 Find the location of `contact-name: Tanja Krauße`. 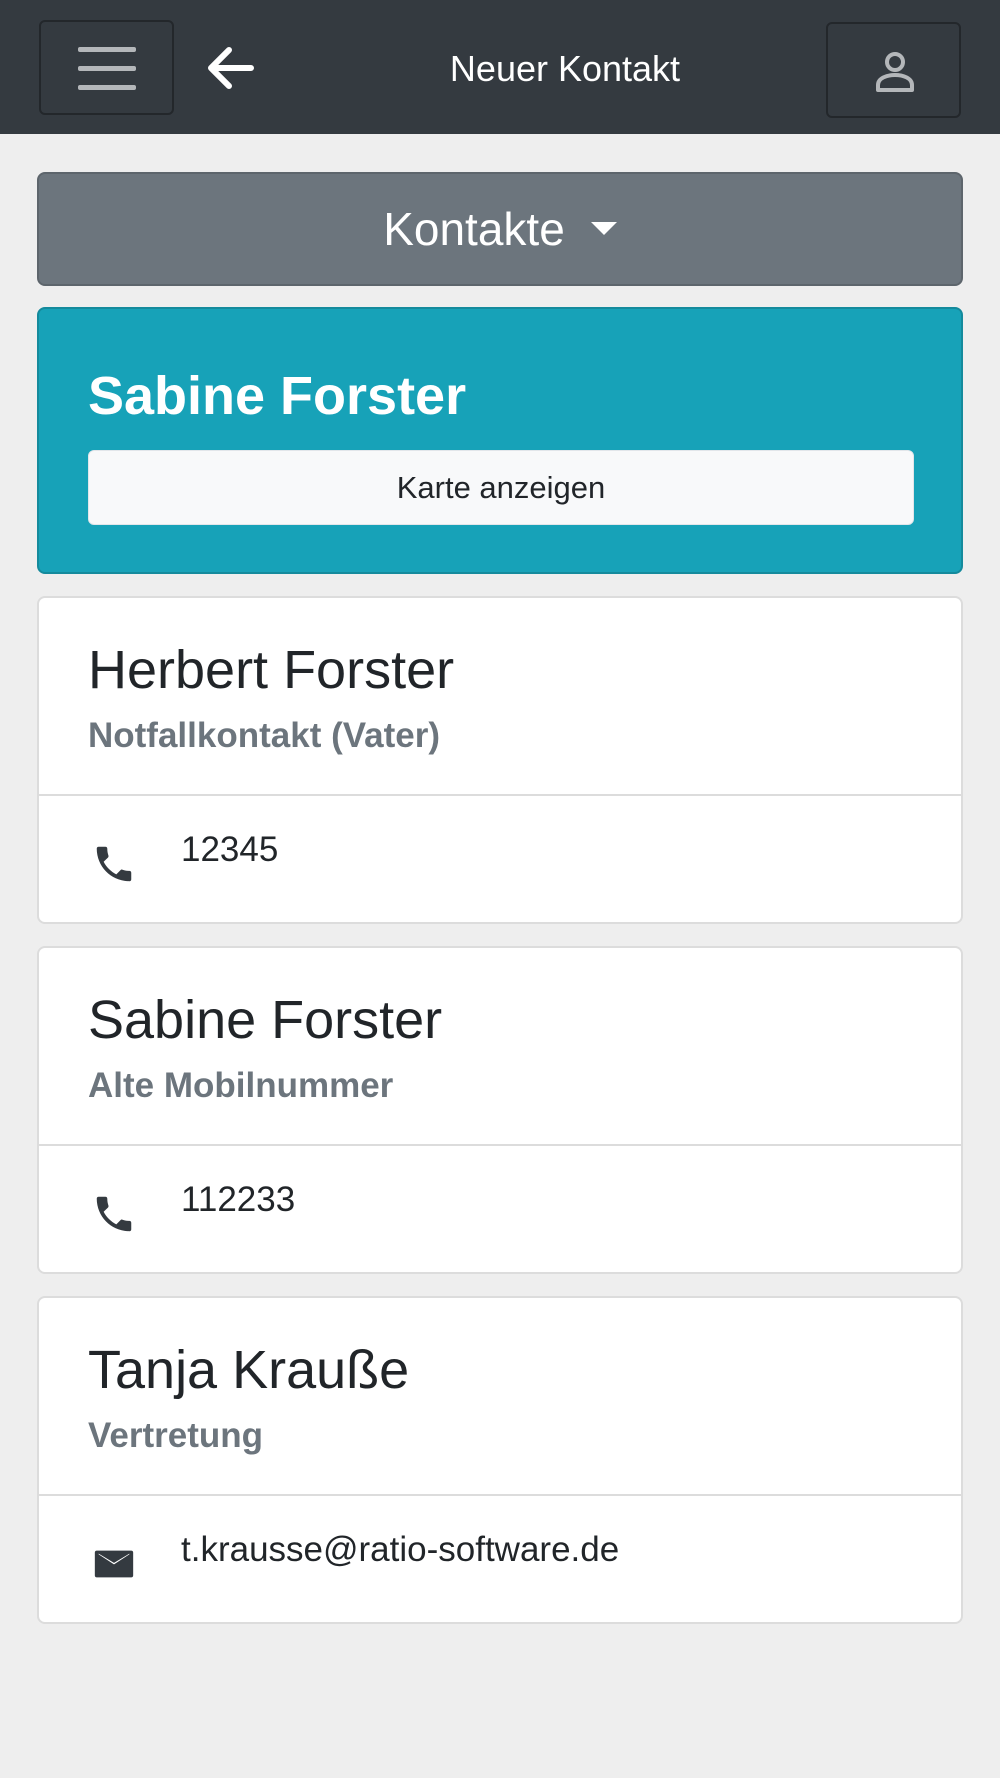

contact-name: Tanja Krauße is located at coordinates (249, 1370).